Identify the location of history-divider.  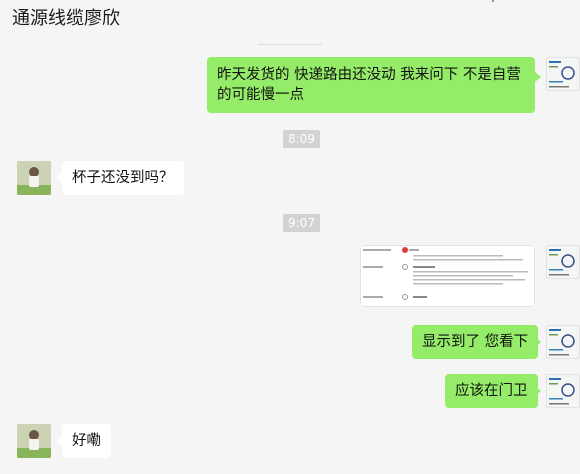
(290, 44).